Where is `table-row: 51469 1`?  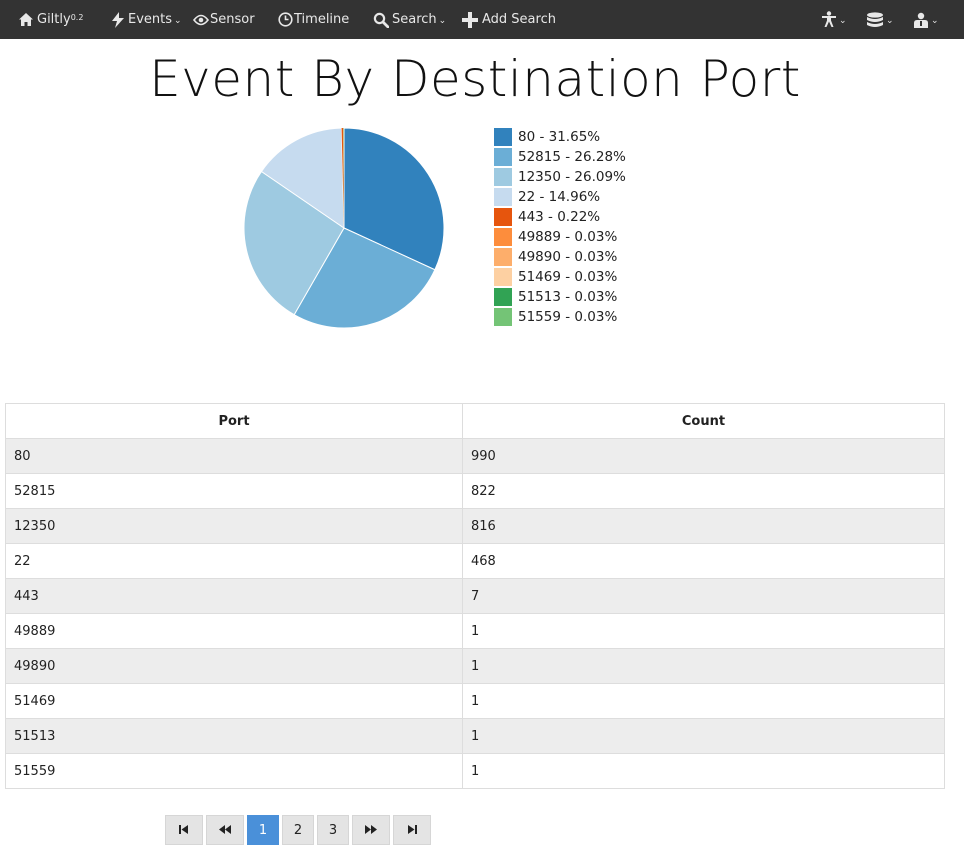
table-row: 51469 1 is located at coordinates (475, 701).